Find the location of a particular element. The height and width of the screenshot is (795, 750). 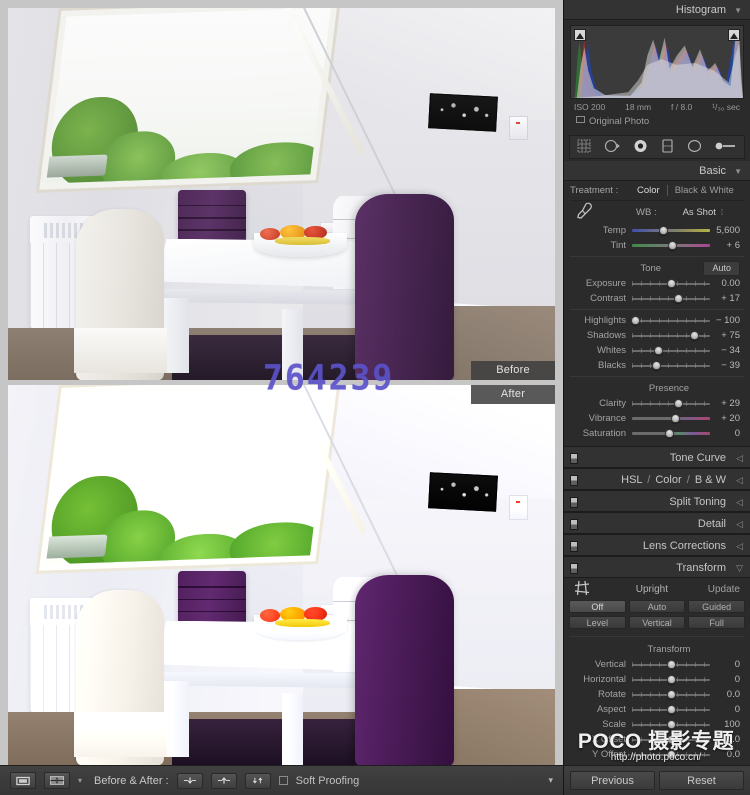

graduated-filter-icon is located at coordinates (667, 147).